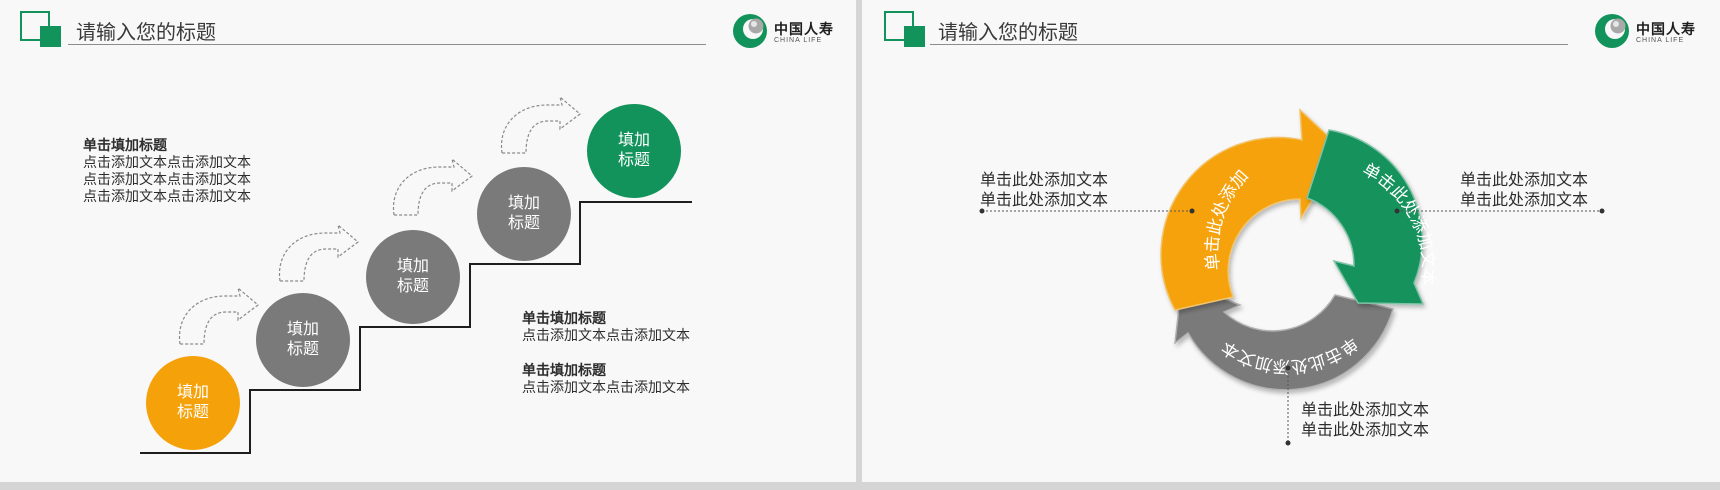  Describe the element at coordinates (634, 151) in the screenshot. I see `step-circle-5: 填加 标题` at that location.